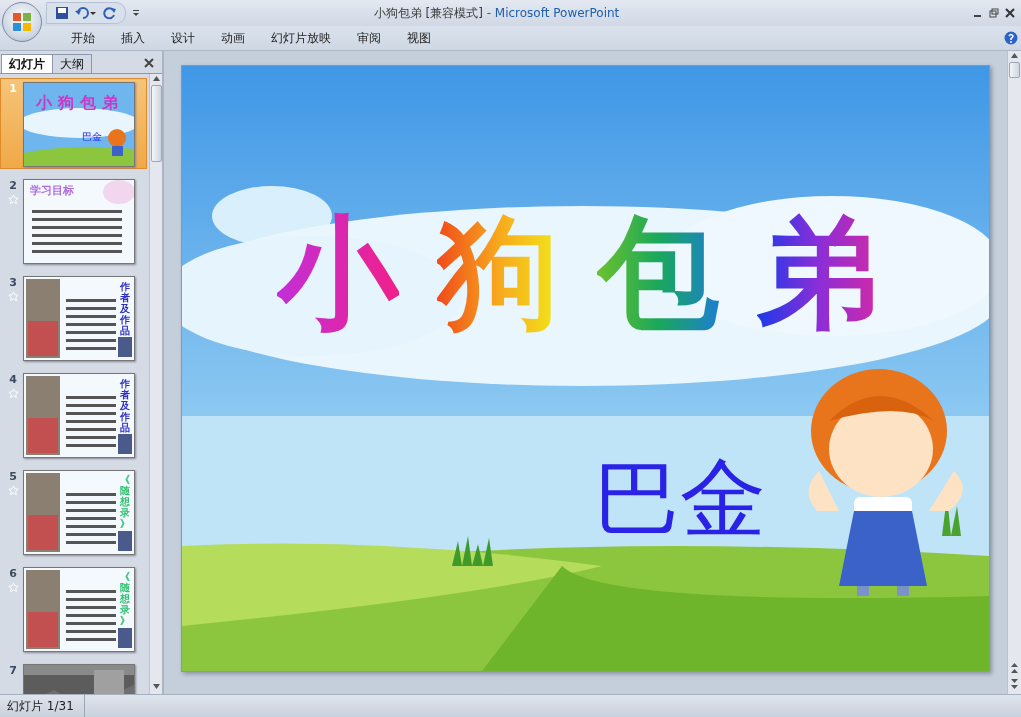 The width and height of the screenshot is (1021, 717). I want to click on panel-tab: 大纲, so click(72, 63).